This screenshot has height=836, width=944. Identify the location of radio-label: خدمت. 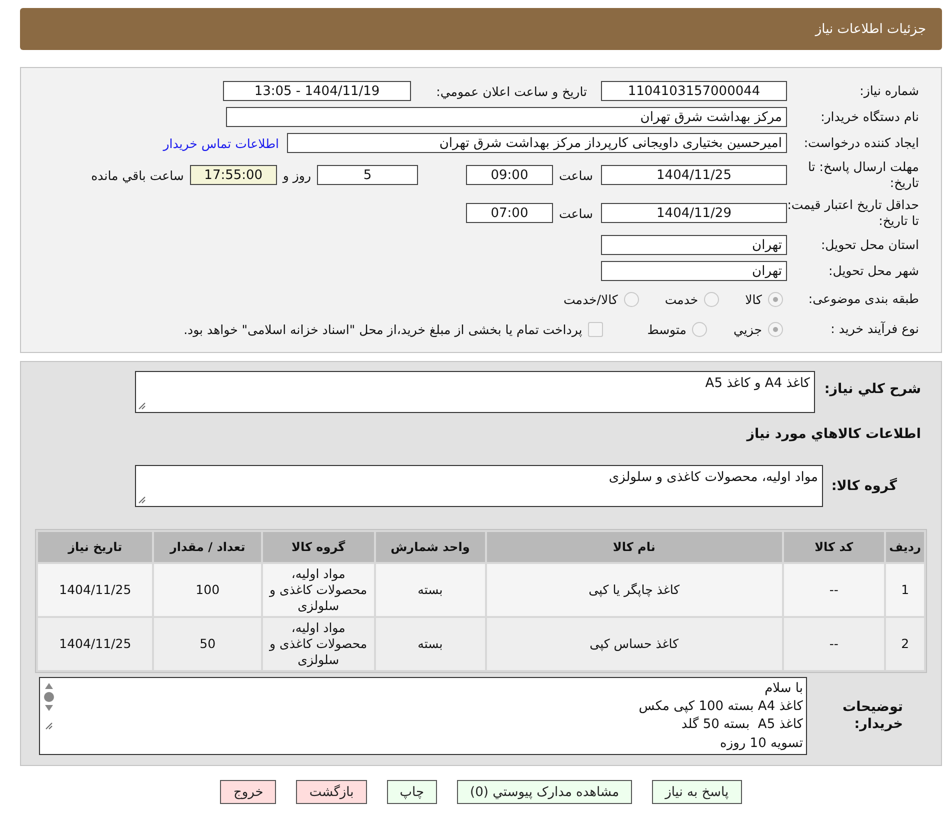
(681, 299).